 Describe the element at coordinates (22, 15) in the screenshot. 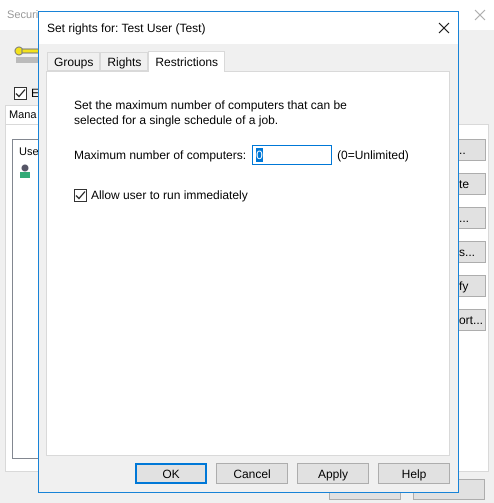

I see `window-title: Securi` at that location.